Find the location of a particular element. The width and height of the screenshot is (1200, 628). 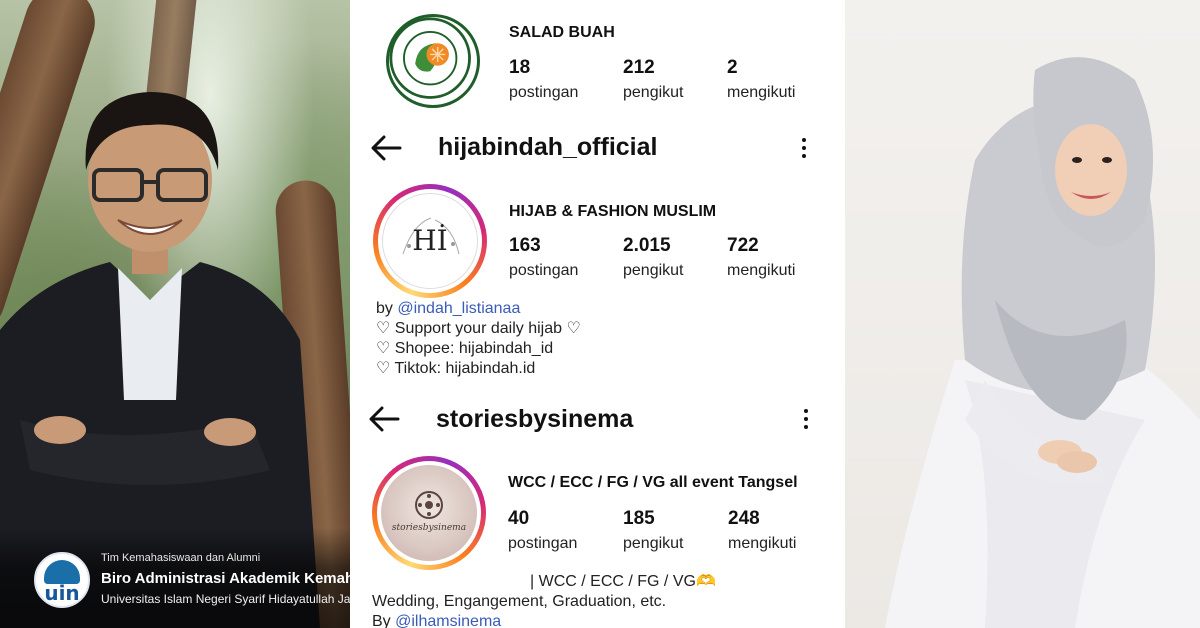

stat-following: 2 mengikuti is located at coordinates (761, 79).